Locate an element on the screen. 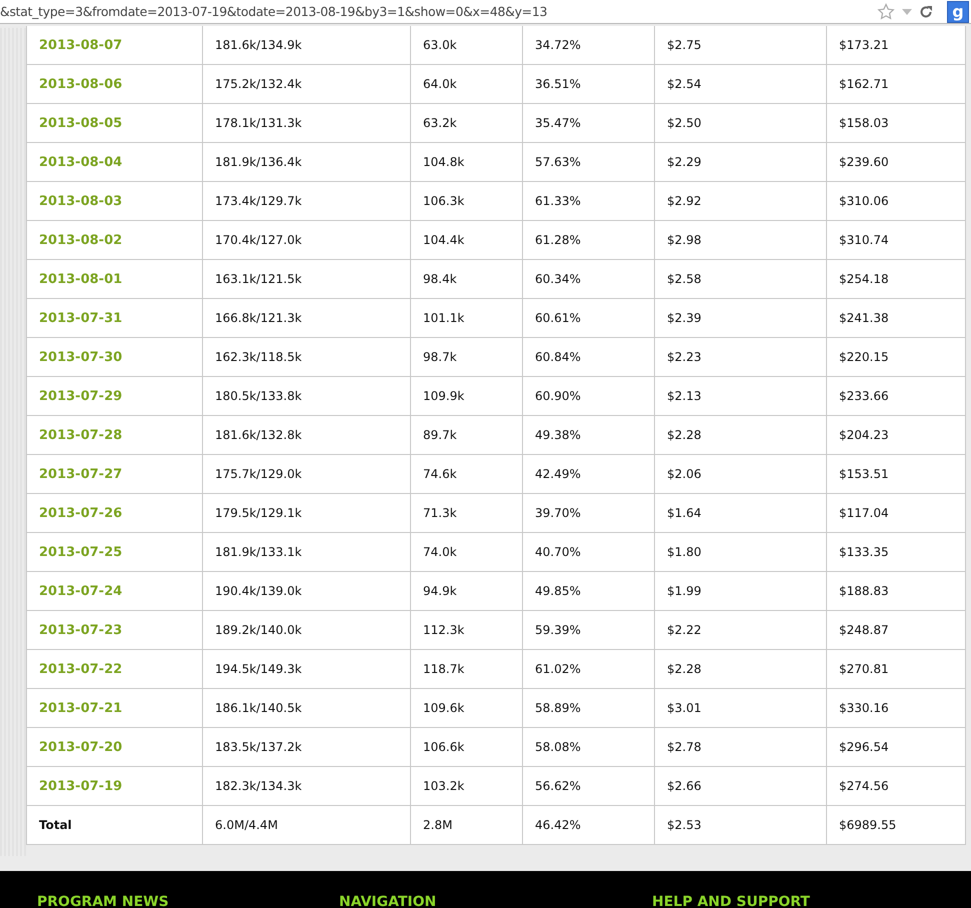  table-cell: 106.3k is located at coordinates (466, 201).